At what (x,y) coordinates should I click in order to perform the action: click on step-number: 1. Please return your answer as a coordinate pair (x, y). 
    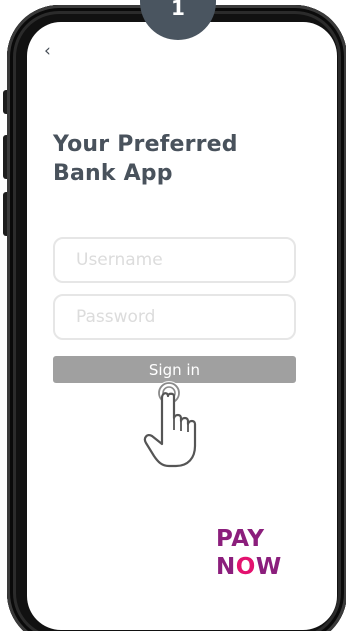
    Looking at the image, I should click on (178, 10).